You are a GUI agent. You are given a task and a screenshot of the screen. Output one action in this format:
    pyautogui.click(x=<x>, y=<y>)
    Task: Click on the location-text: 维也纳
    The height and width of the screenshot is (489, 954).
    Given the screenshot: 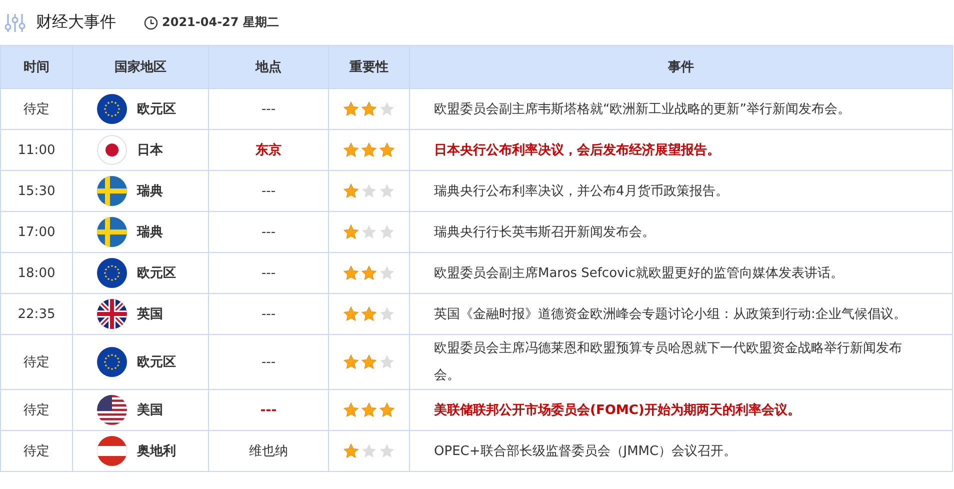 What is the action you would take?
    pyautogui.click(x=268, y=451)
    